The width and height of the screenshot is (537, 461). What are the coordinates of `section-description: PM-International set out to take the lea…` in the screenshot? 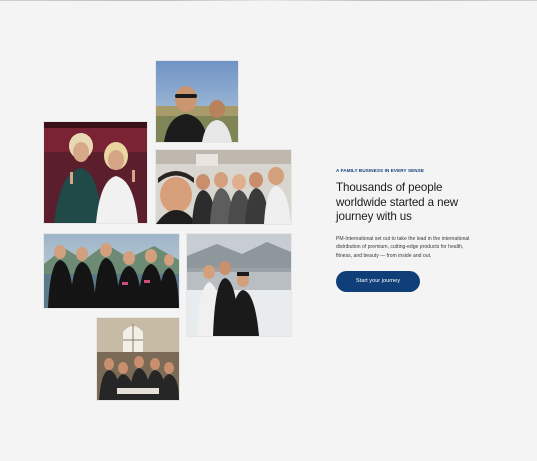 It's located at (403, 247).